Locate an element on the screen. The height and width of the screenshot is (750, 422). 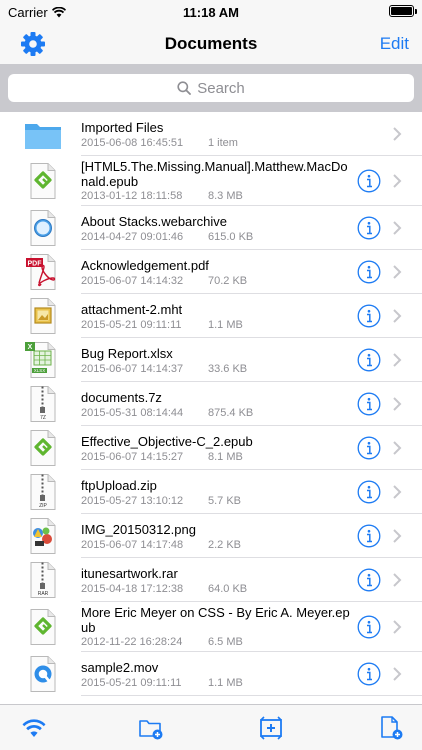
file-meta: 2015-05-27 13:10:12 5.7 KB is located at coordinates (161, 501).